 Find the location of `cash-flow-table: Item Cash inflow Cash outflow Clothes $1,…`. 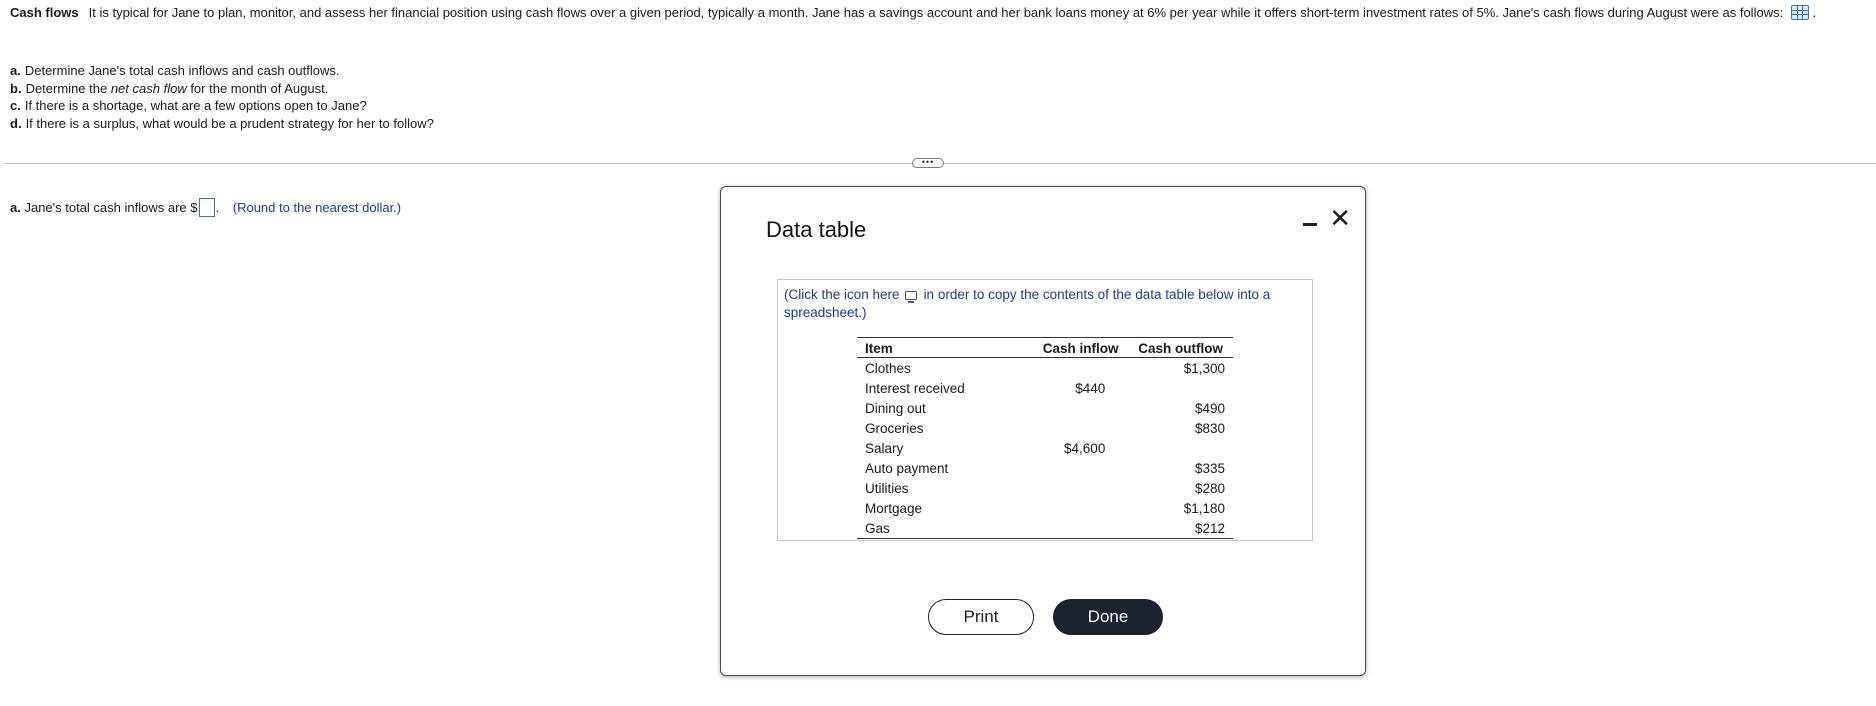

cash-flow-table: Item Cash inflow Cash outflow Clothes $1,… is located at coordinates (1045, 438).